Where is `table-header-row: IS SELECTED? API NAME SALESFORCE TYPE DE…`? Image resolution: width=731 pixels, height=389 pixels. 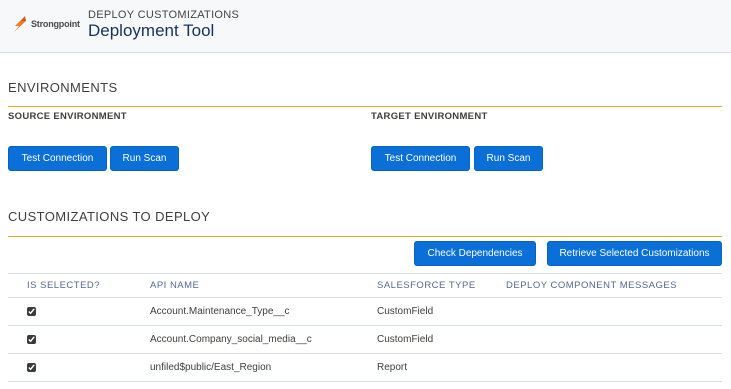 table-header-row: IS SELECTED? API NAME SALESFORCE TYPE DE… is located at coordinates (365, 285).